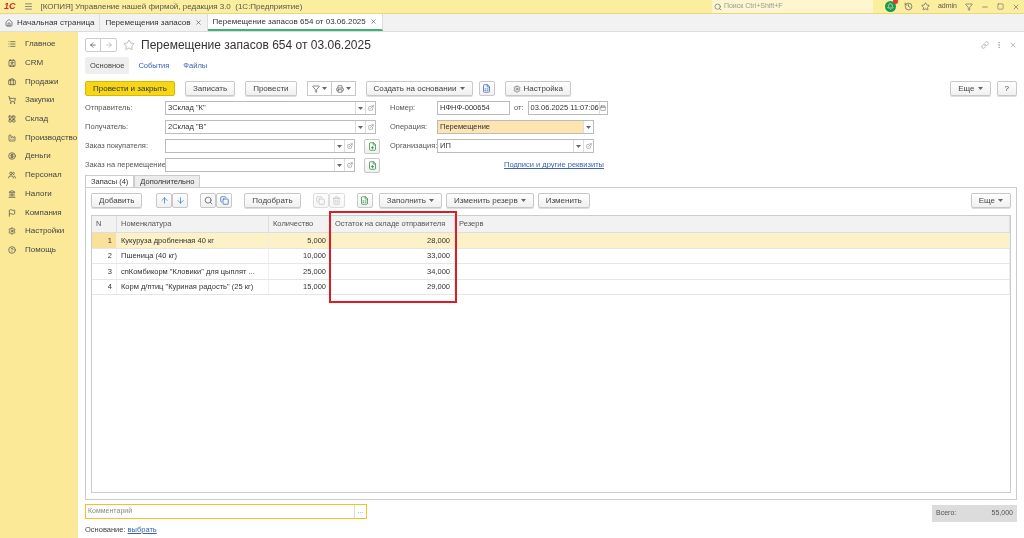 The height and width of the screenshot is (538, 1024). I want to click on home-icon, so click(9, 22).